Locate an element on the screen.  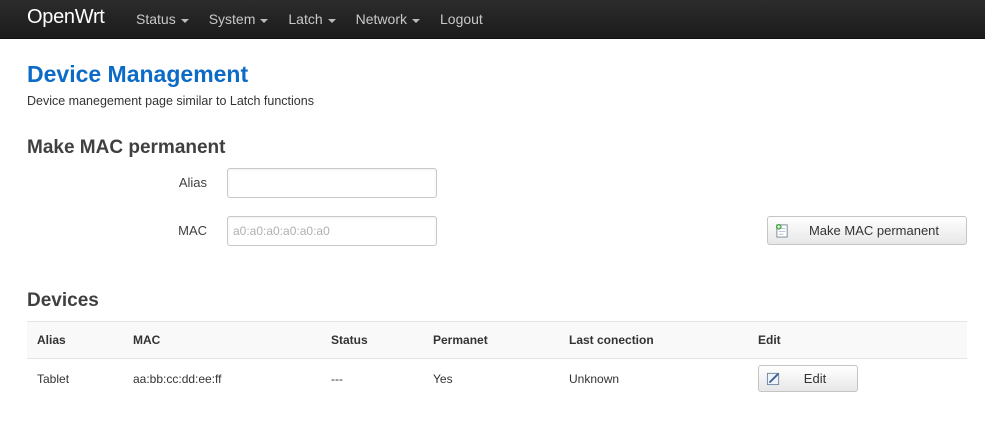
make-mac-permanent-label: Make MAC permanent is located at coordinates (874, 230).